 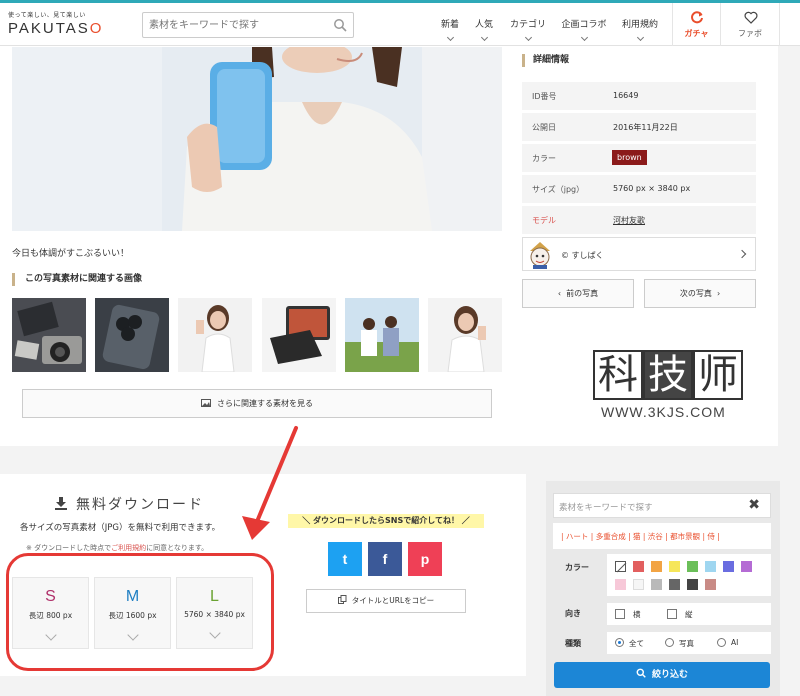 What do you see at coordinates (639, 254) in the screenshot?
I see `photographer-credit: © すしぱく` at bounding box center [639, 254].